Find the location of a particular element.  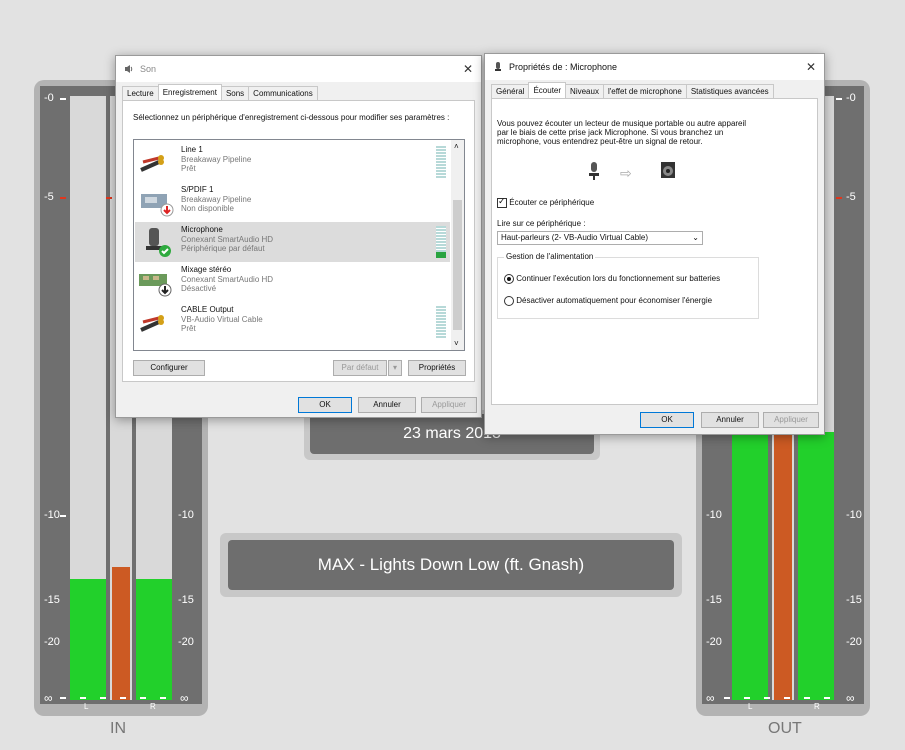

device-status: Périphérique par défaut is located at coordinates (223, 248).